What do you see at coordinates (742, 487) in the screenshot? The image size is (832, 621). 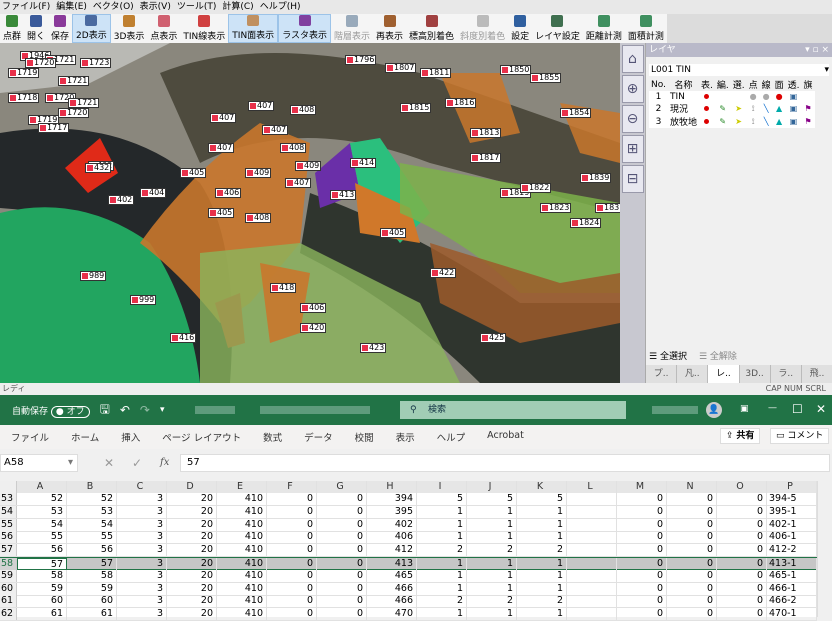 I see `column-header: O` at bounding box center [742, 487].